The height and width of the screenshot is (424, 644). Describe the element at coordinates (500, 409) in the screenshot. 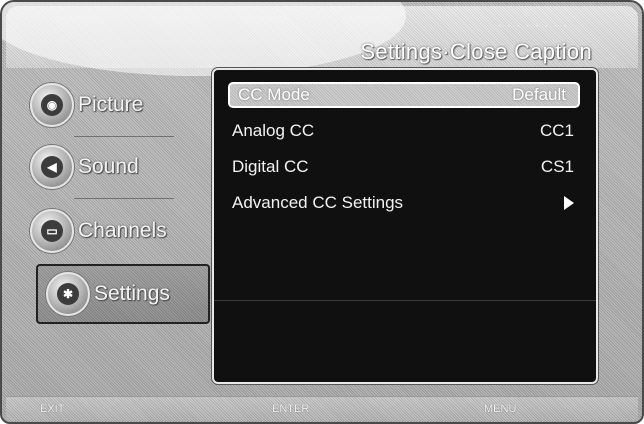

I see `menu-hint: MENU` at that location.